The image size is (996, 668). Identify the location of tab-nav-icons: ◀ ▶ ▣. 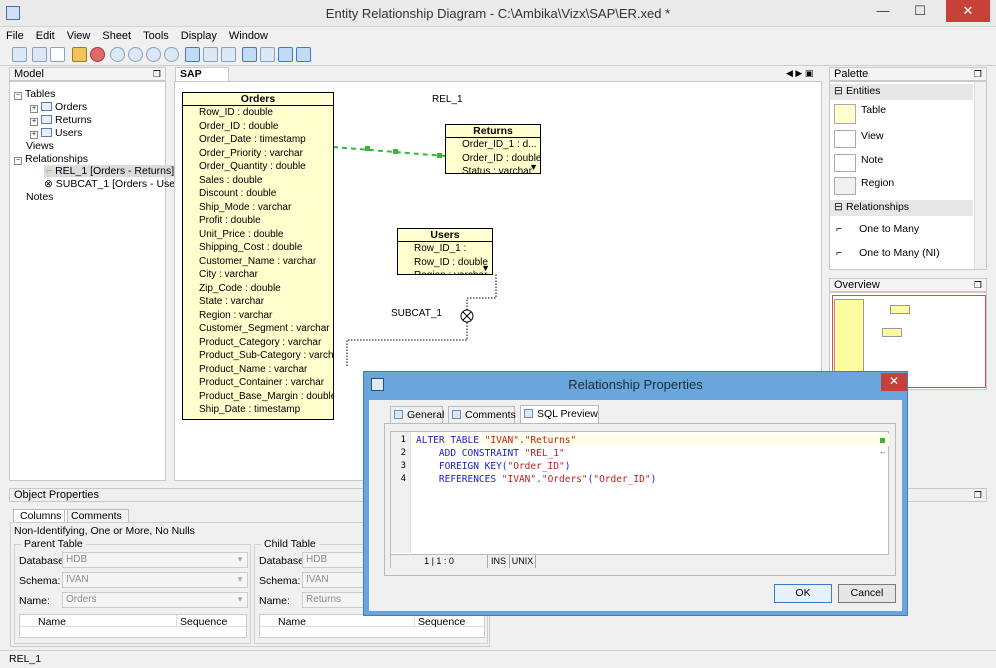
(799, 73).